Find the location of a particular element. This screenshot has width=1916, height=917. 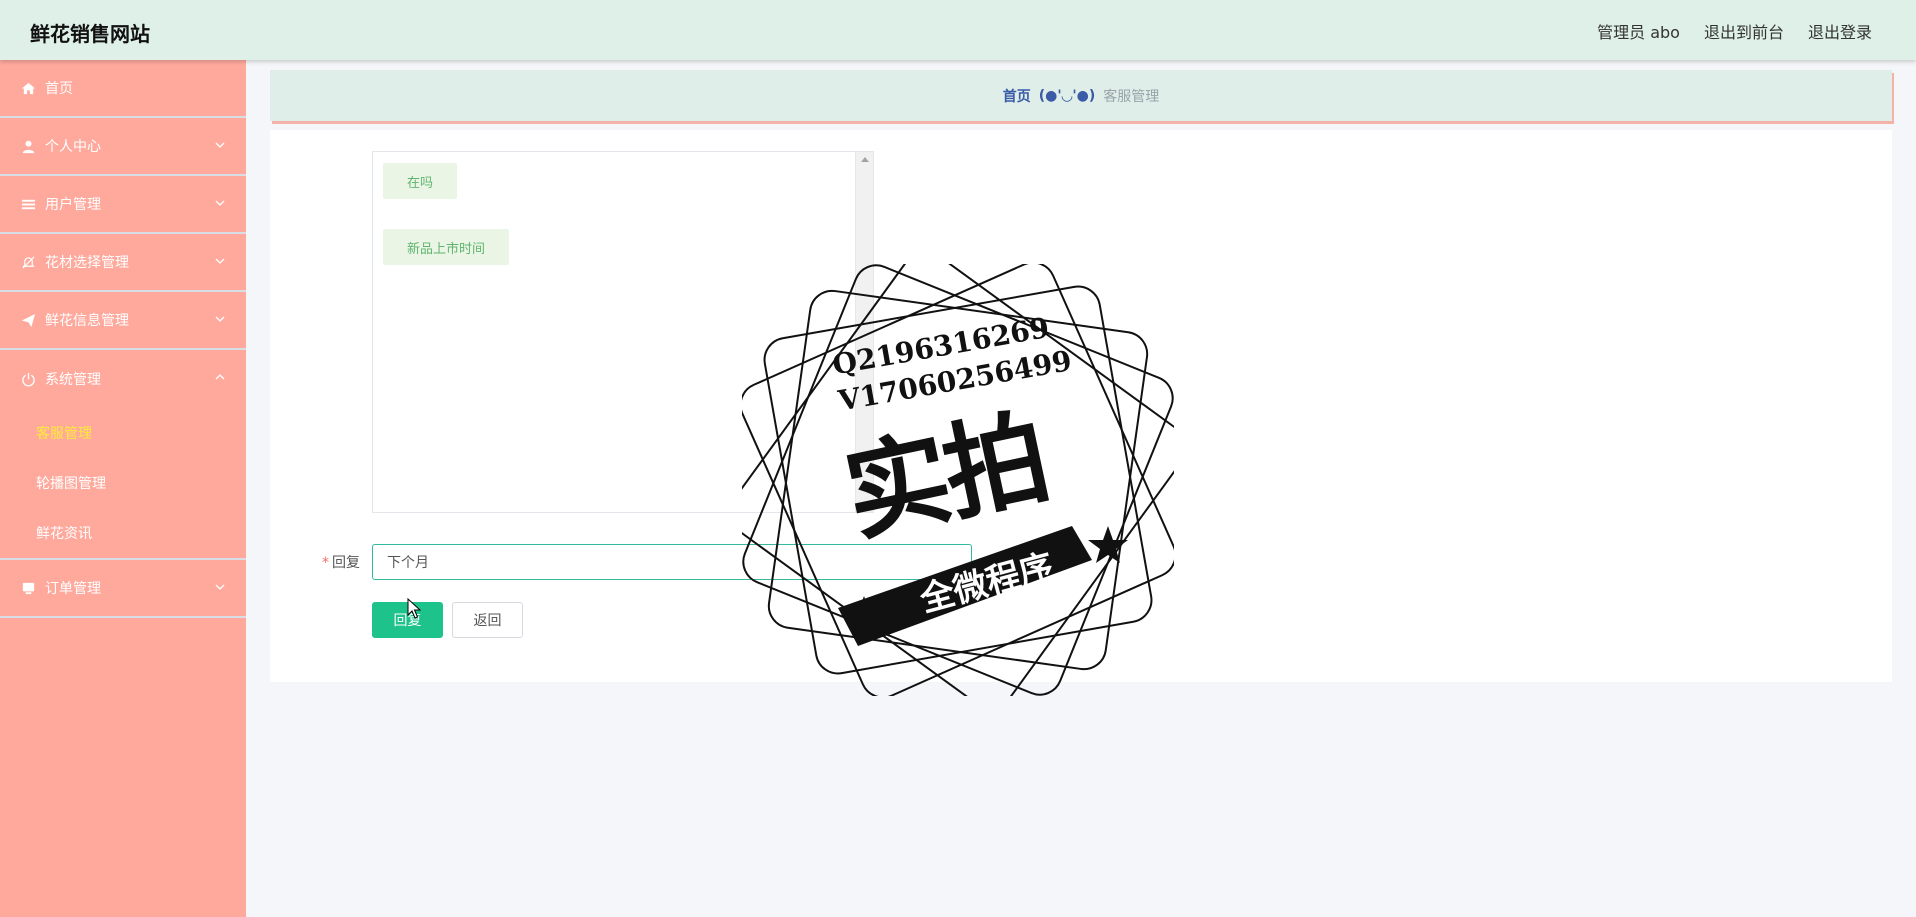

sidebar-item-label: 系统管理 is located at coordinates (73, 380).